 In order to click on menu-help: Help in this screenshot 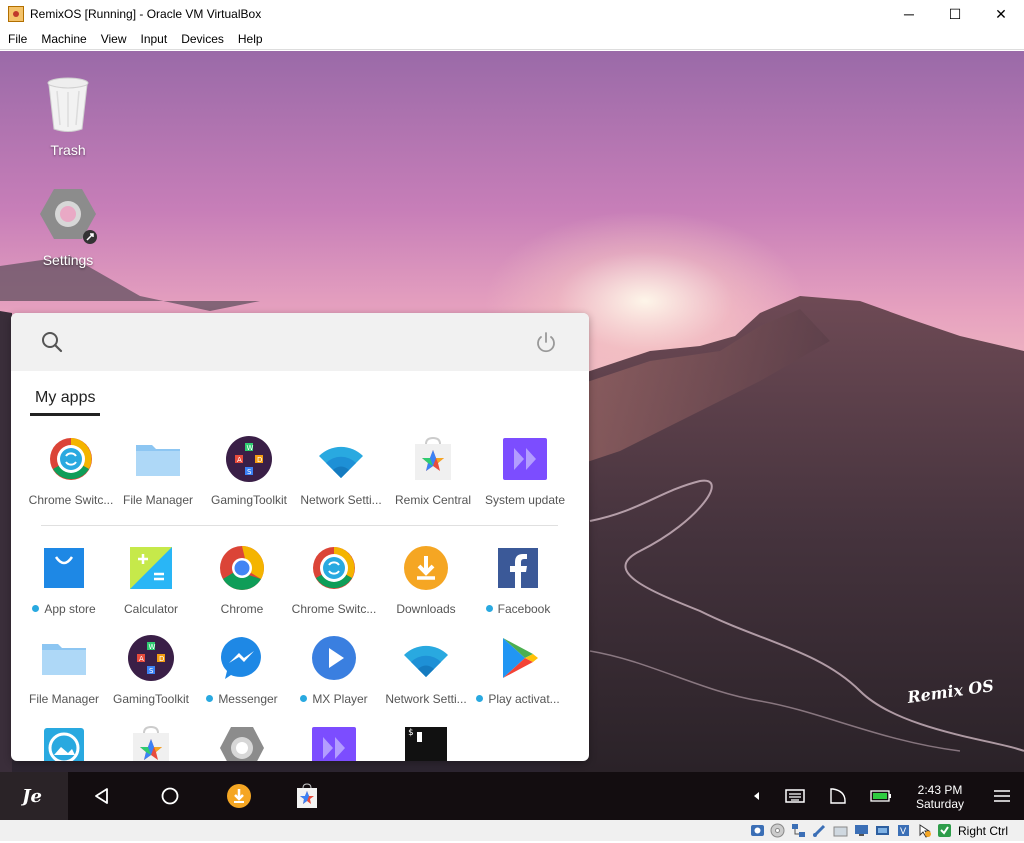, I will do `click(250, 39)`.